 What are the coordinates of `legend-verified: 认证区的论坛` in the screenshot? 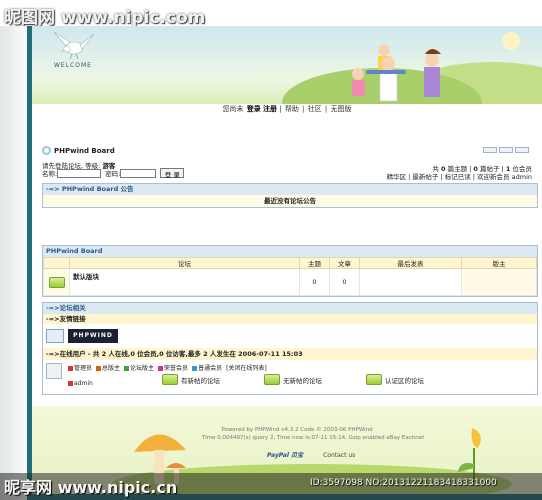 It's located at (395, 379).